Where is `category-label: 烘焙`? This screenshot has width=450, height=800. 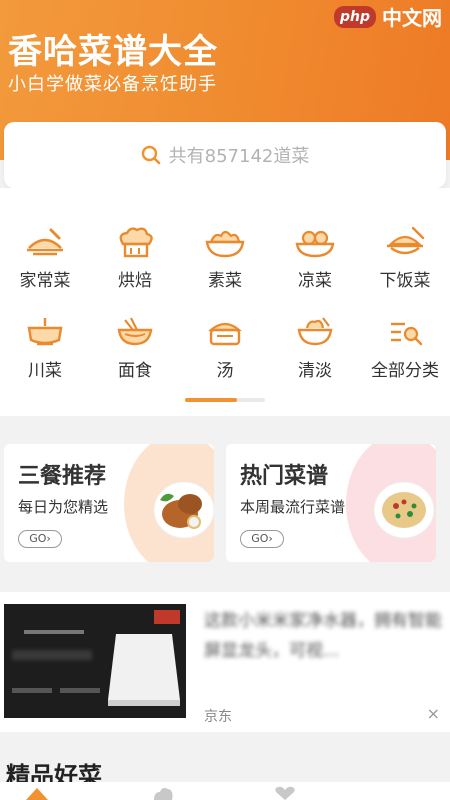 category-label: 烘焙 is located at coordinates (135, 281).